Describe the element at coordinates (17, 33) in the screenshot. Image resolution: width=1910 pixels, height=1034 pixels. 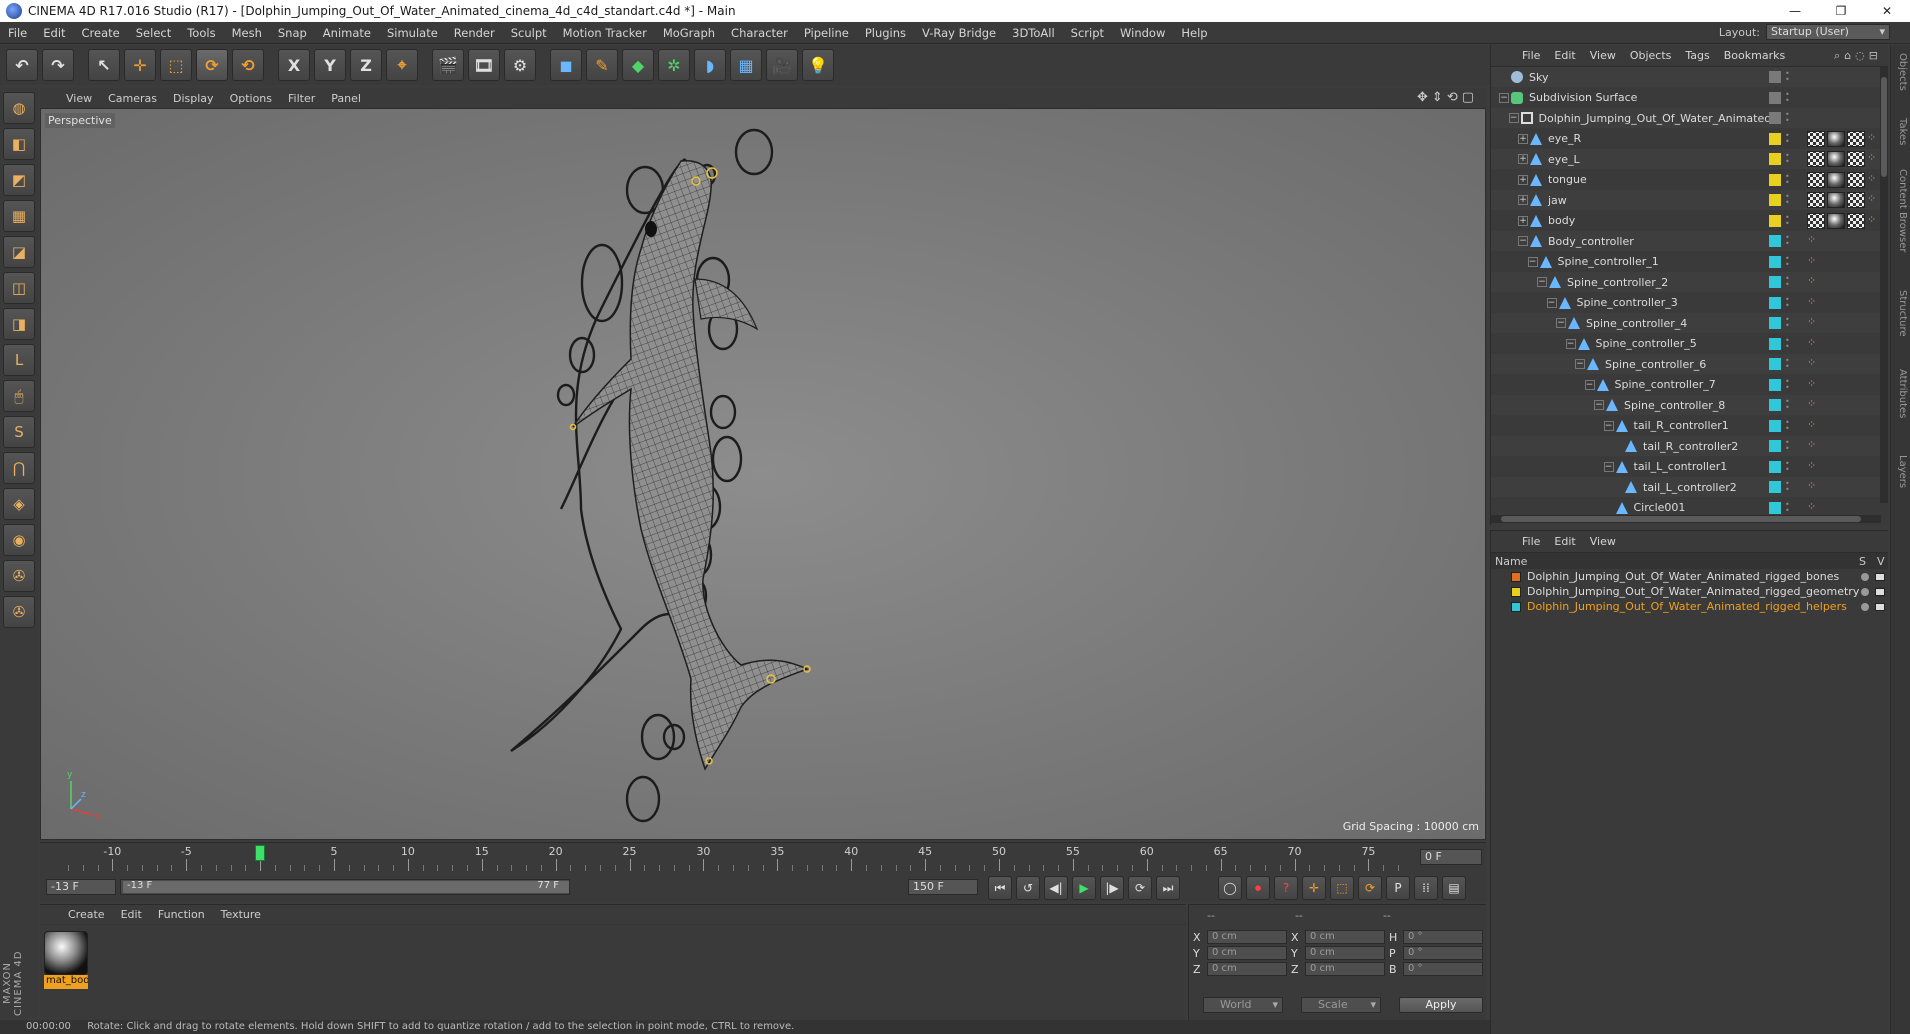
I see `menu-file: File` at that location.